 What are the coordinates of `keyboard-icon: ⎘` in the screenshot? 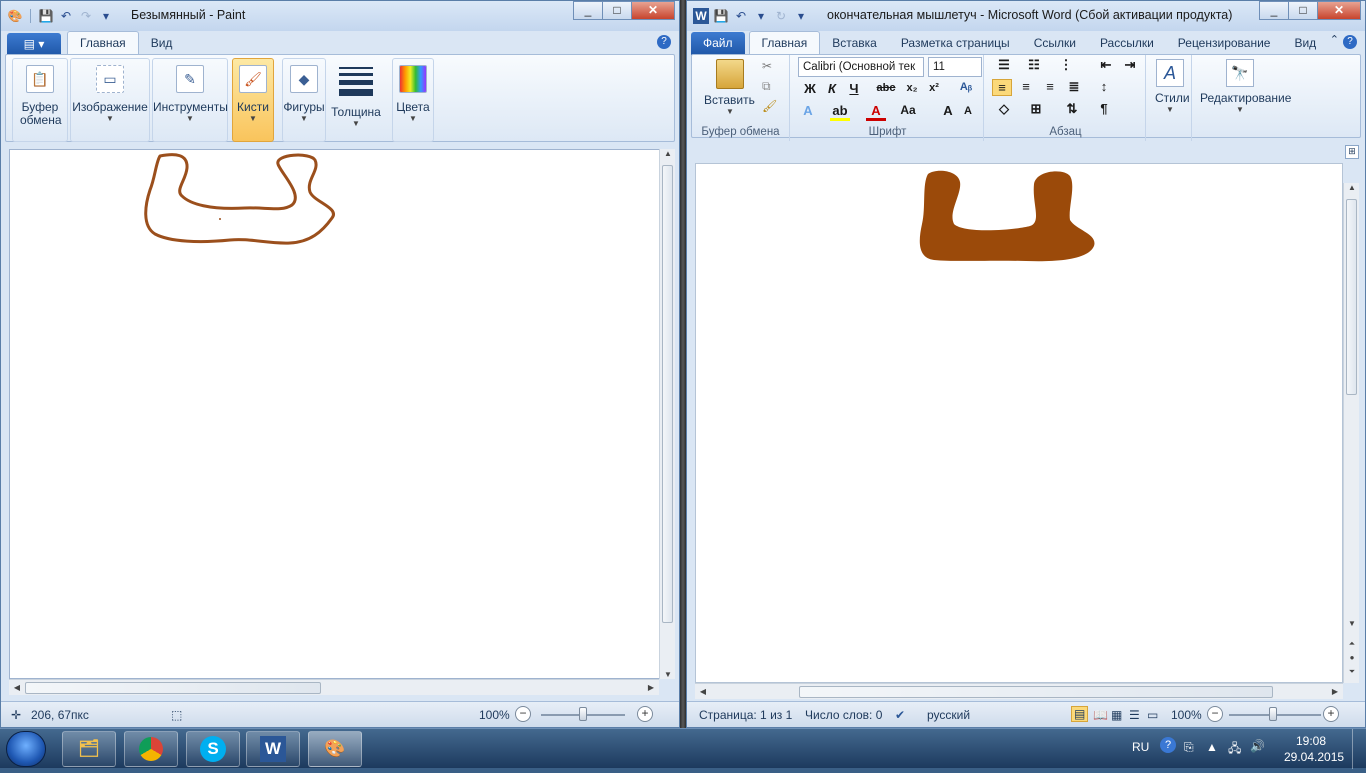 It's located at (1189, 747).